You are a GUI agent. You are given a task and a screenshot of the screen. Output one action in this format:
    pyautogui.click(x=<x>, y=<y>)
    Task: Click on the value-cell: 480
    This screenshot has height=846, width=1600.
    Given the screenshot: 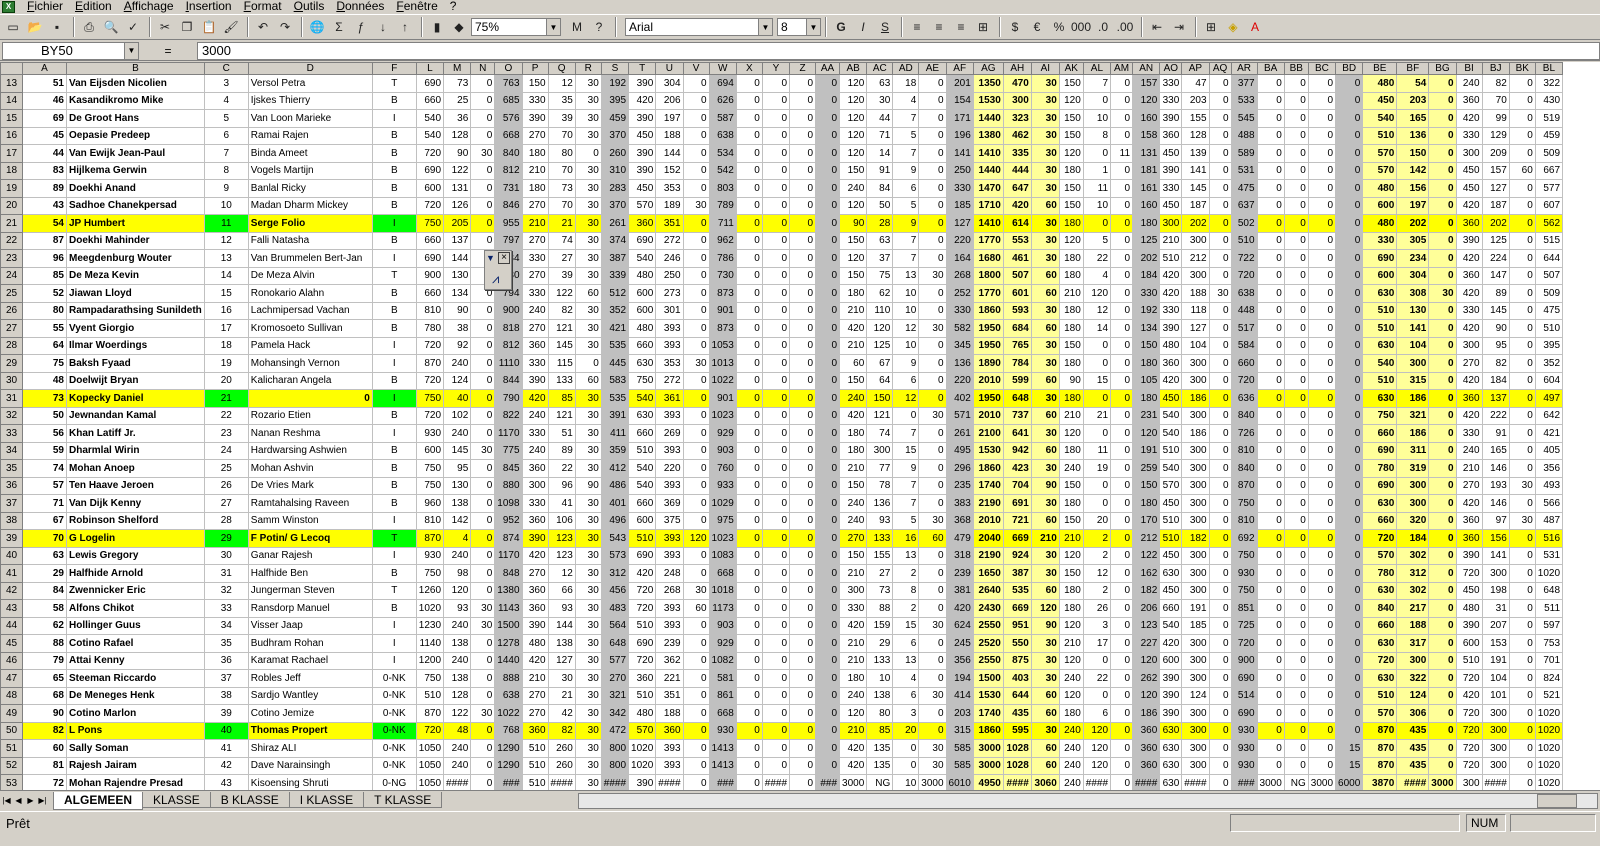 What is the action you would take?
    pyautogui.click(x=1469, y=608)
    